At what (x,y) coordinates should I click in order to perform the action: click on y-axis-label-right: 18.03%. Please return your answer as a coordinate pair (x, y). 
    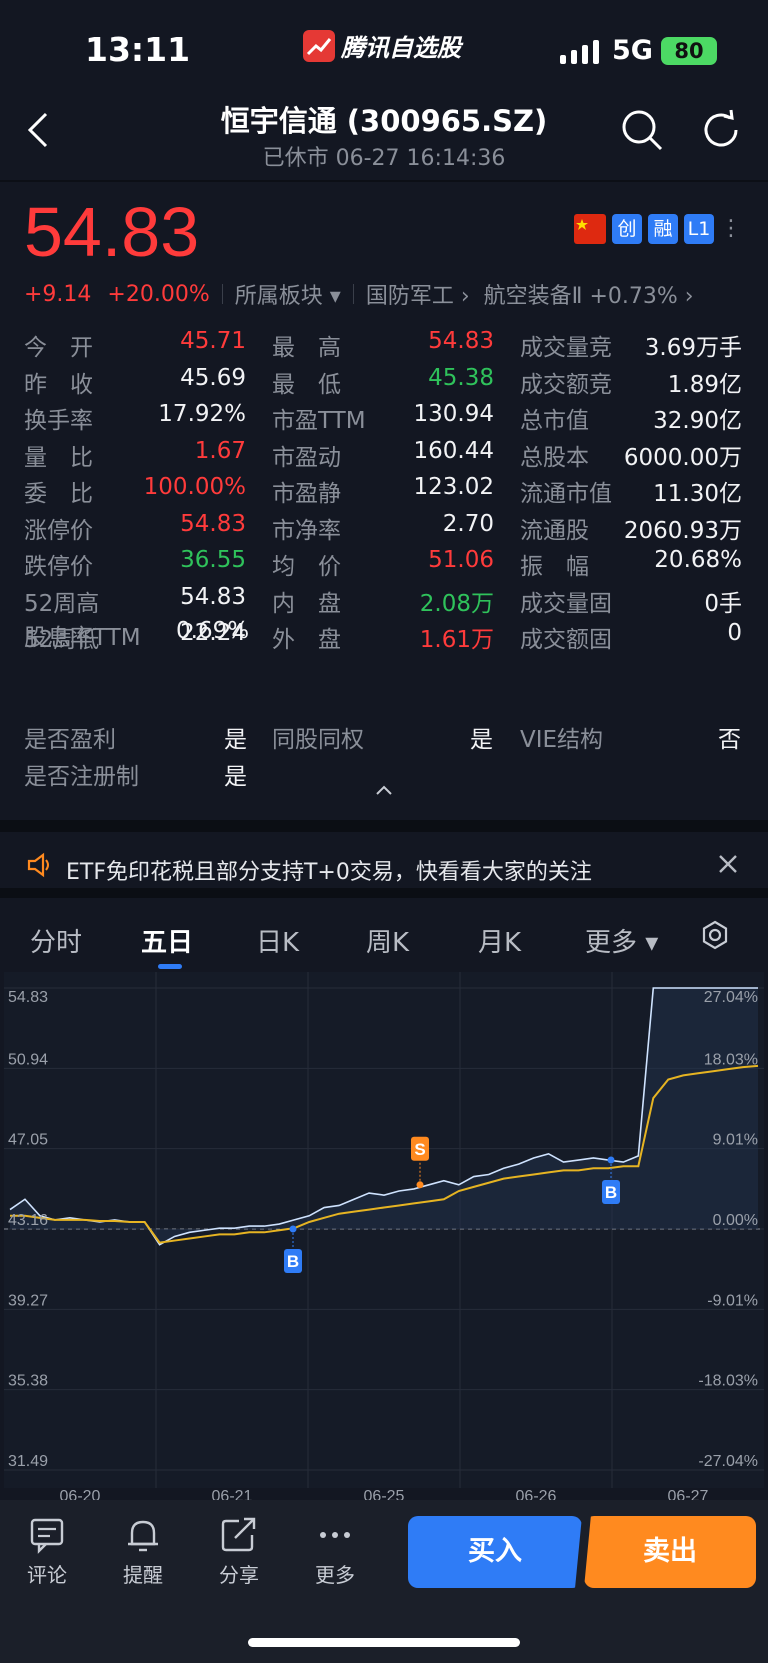
    Looking at the image, I should click on (731, 1059).